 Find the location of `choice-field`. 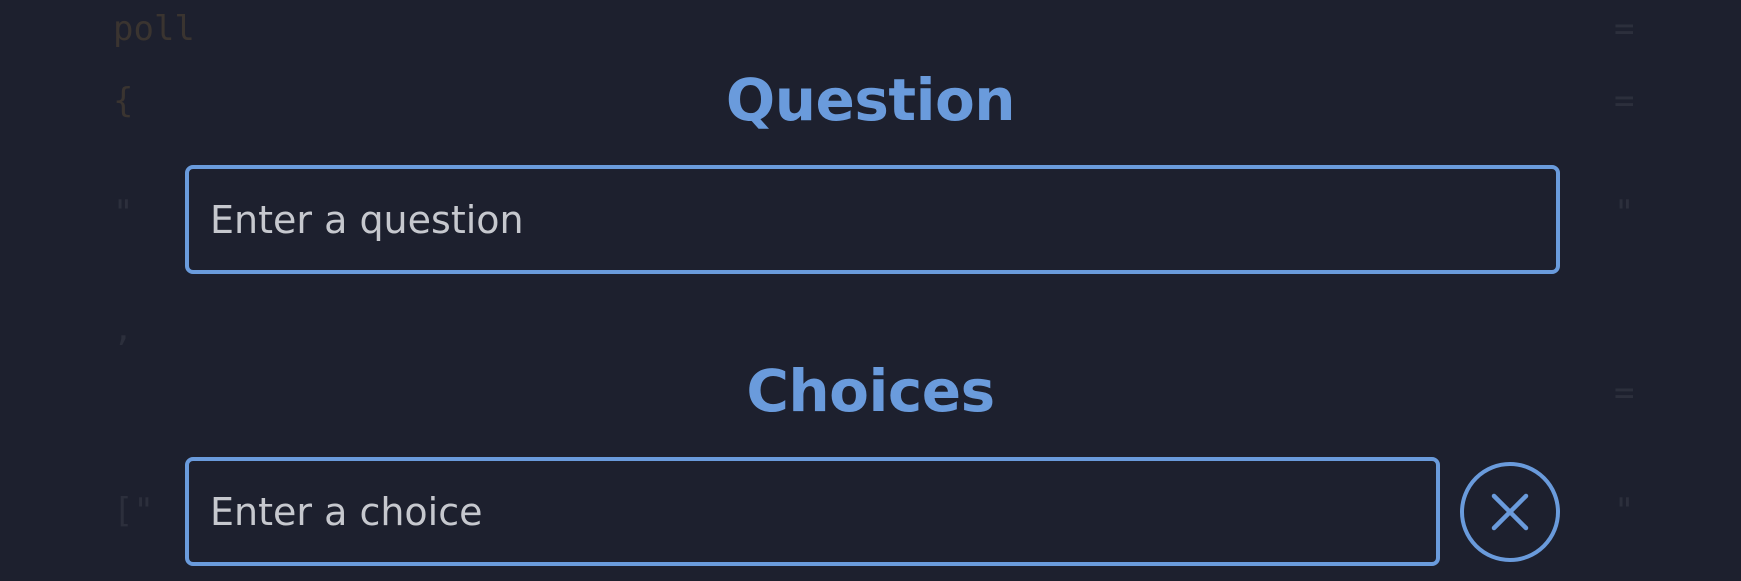

choice-field is located at coordinates (812, 511).